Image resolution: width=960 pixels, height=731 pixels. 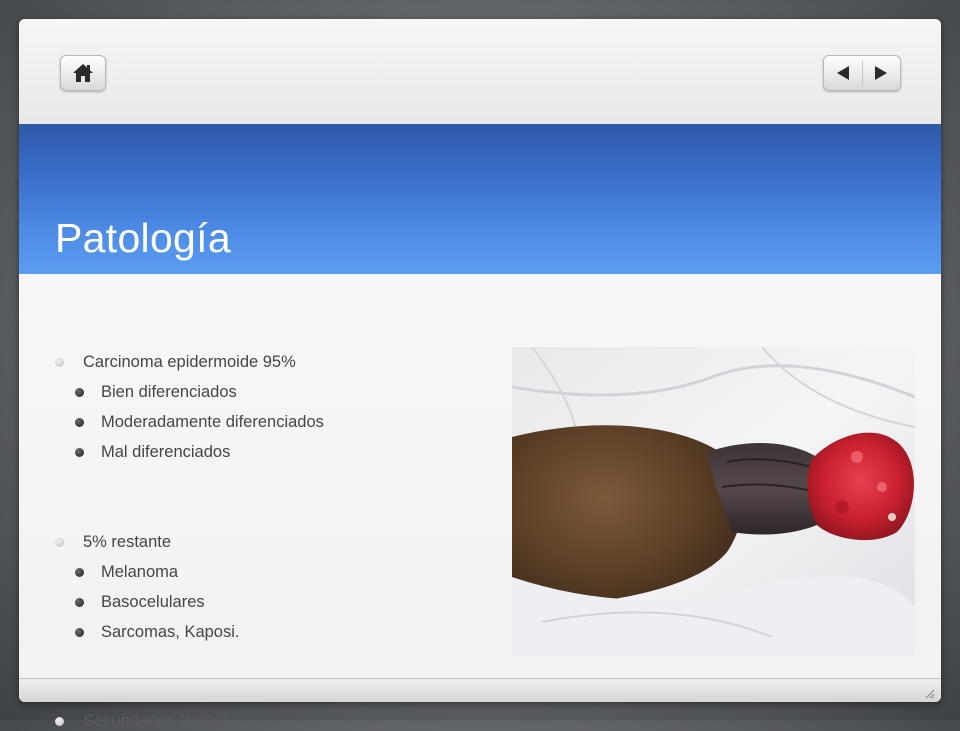 I want to click on footer-bar, so click(x=480, y=690).